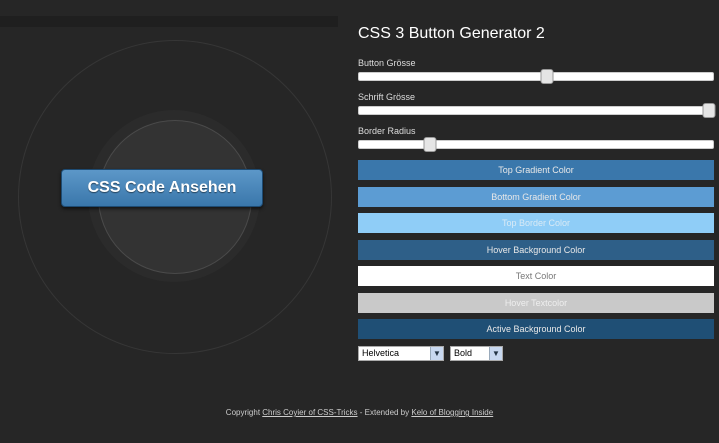 Image resolution: width=719 pixels, height=443 pixels. Describe the element at coordinates (536, 170) in the screenshot. I see `top-gradient-color-button: Top Gradient Color` at that location.